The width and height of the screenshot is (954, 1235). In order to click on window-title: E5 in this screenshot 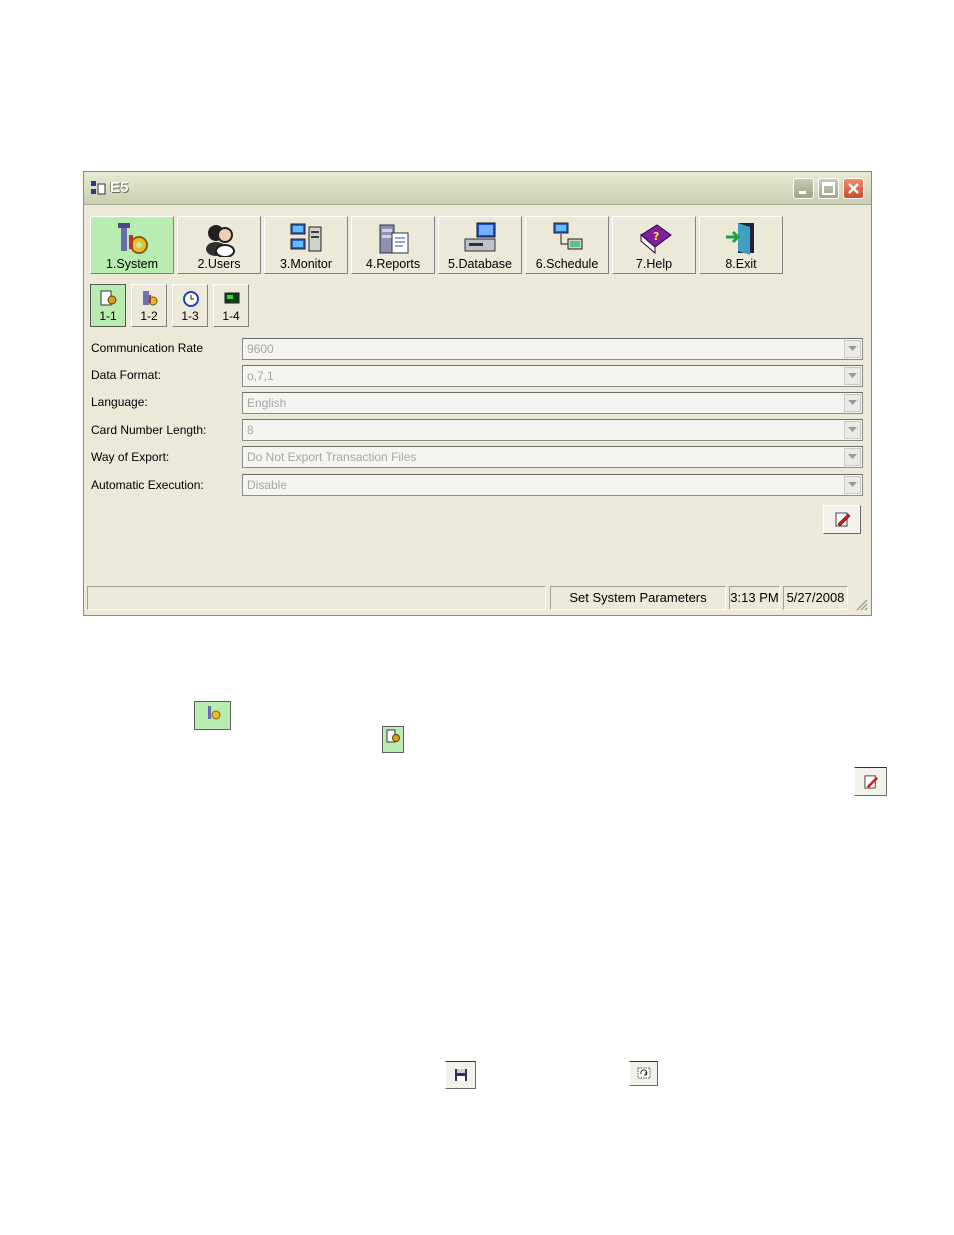, I will do `click(119, 187)`.